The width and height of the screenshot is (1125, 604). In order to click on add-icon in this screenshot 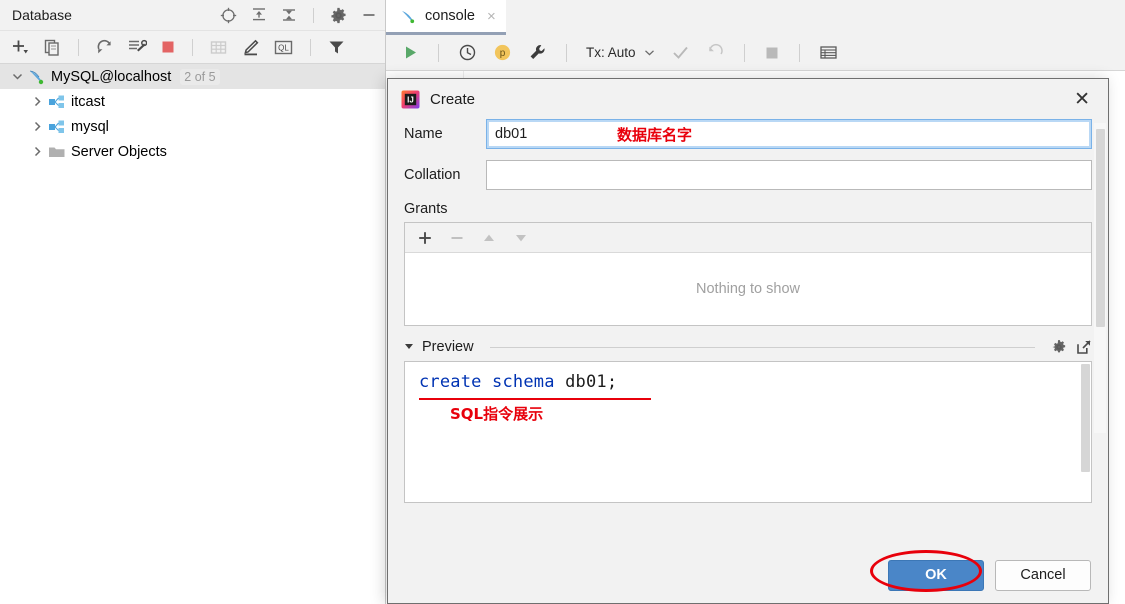, I will do `click(20, 47)`.